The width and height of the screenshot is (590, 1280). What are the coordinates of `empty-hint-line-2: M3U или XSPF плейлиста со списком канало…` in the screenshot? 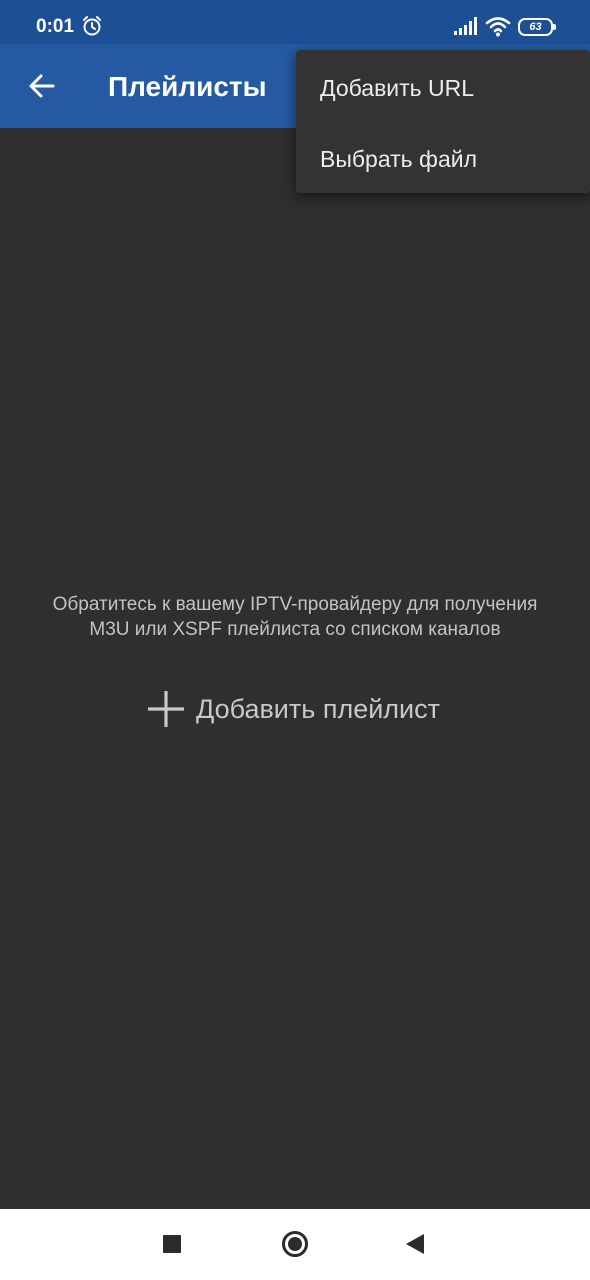 It's located at (295, 629).